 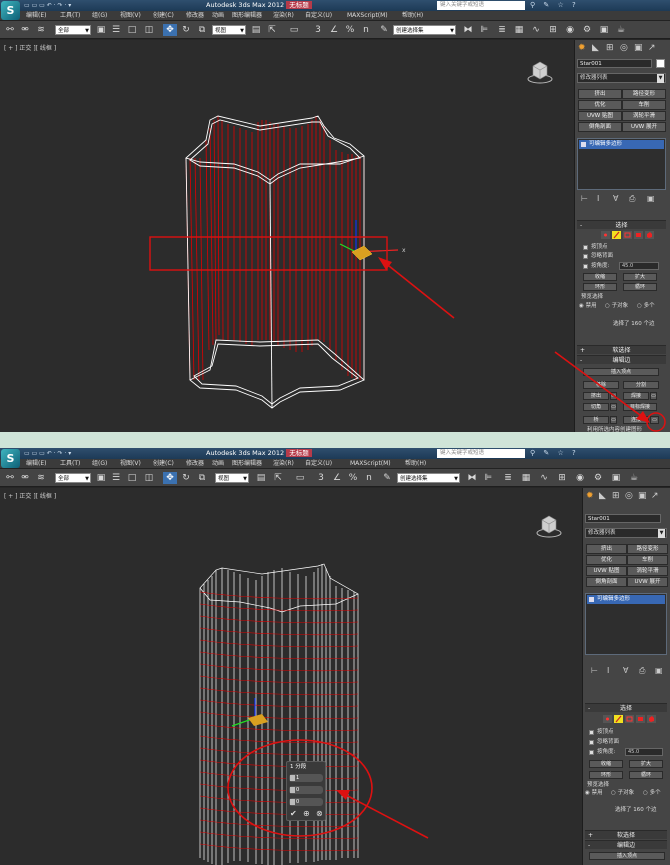 What do you see at coordinates (644, 752) in the screenshot?
I see `angle-spinner-2: 45.0` at bounding box center [644, 752].